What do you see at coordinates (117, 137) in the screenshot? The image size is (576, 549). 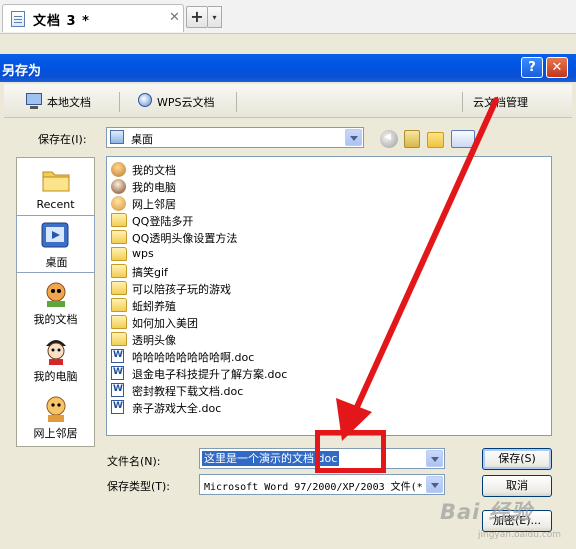 I see `desktop-small-icon` at bounding box center [117, 137].